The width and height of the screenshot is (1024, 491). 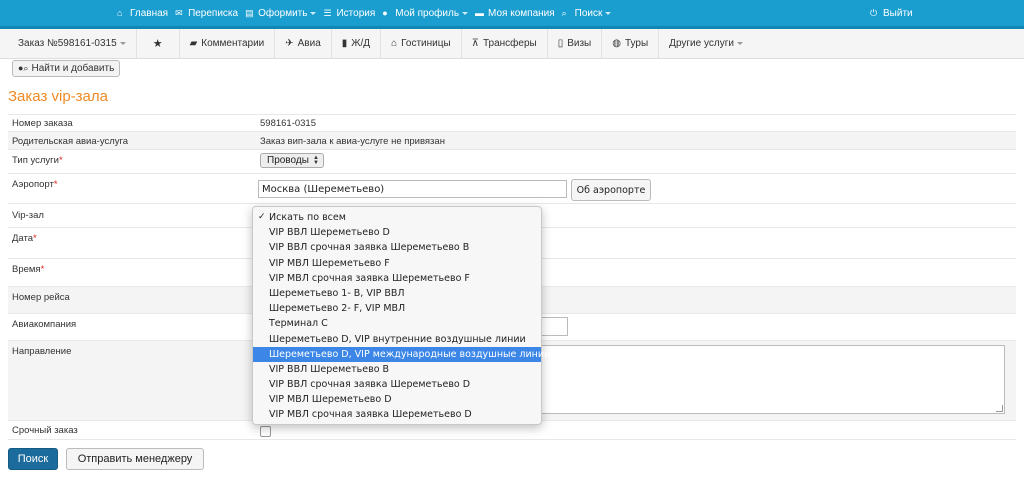 I want to click on logout-link: ⏻ Выйти, so click(x=891, y=13).